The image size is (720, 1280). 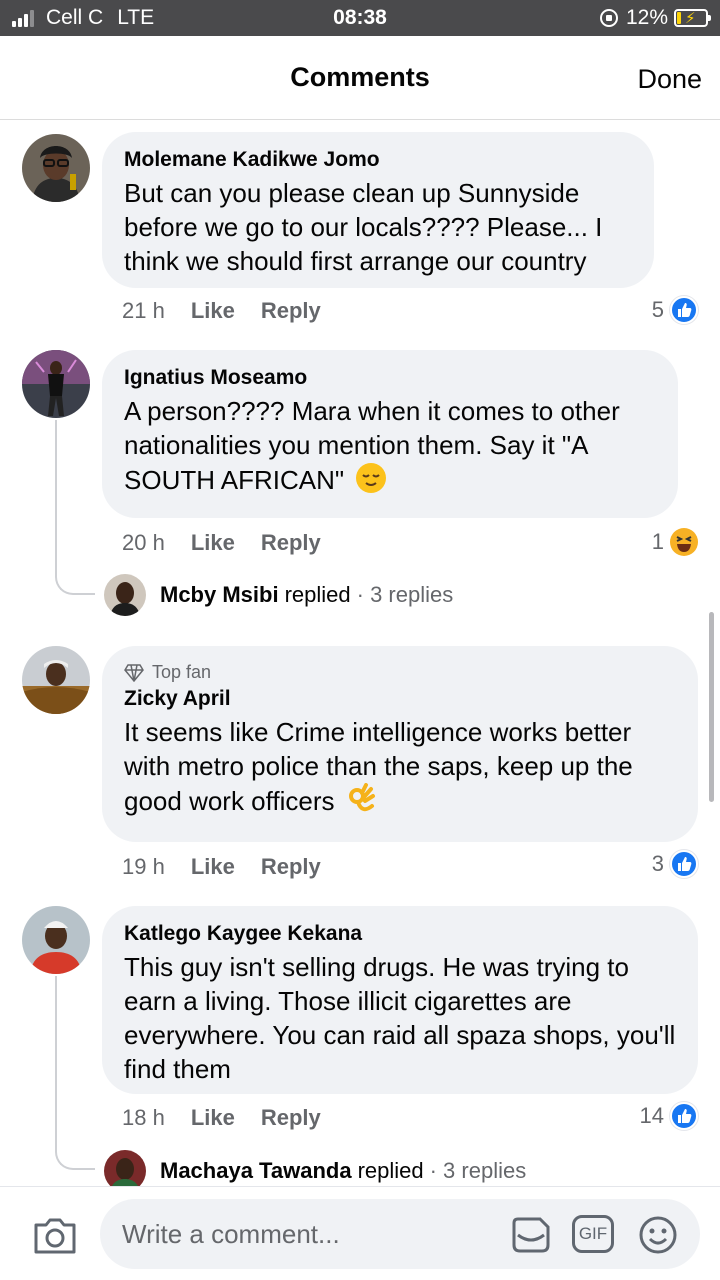 I want to click on gif-label: GIF, so click(x=593, y=1233).